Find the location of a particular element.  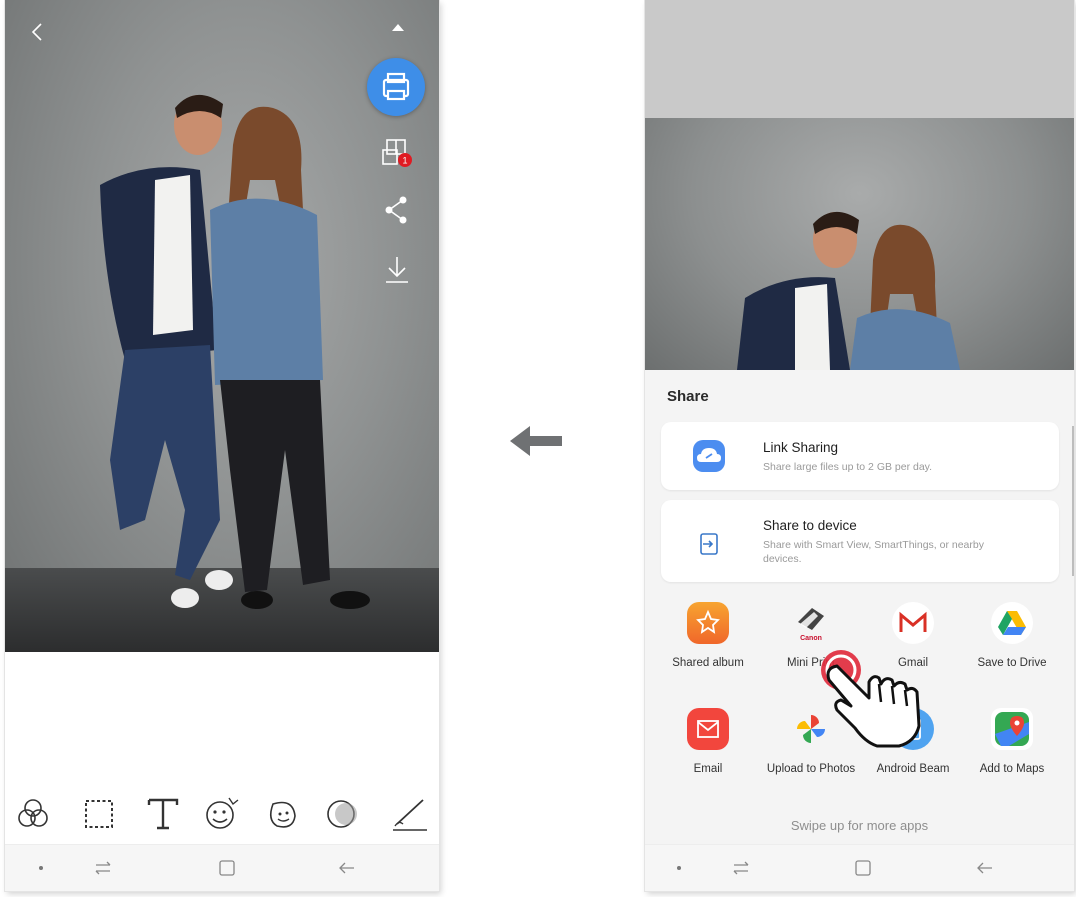

app-label: Add to Maps is located at coordinates (1012, 769).